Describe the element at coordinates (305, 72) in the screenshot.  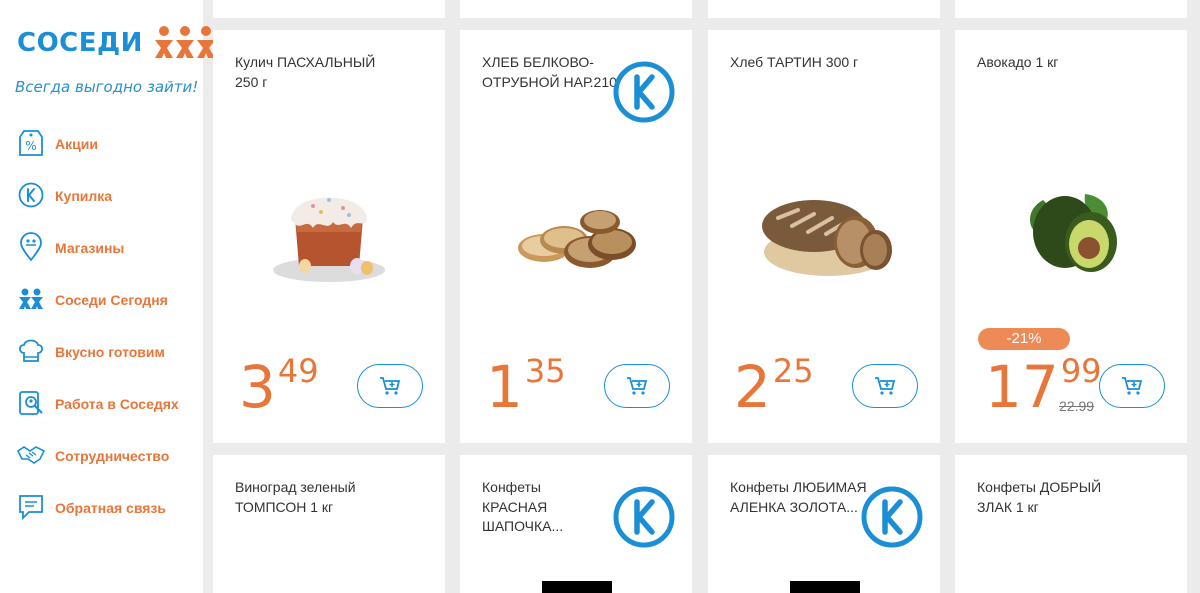
I see `product-name: Кулич ПАСХАЛЬНЫЙ 250 г` at that location.